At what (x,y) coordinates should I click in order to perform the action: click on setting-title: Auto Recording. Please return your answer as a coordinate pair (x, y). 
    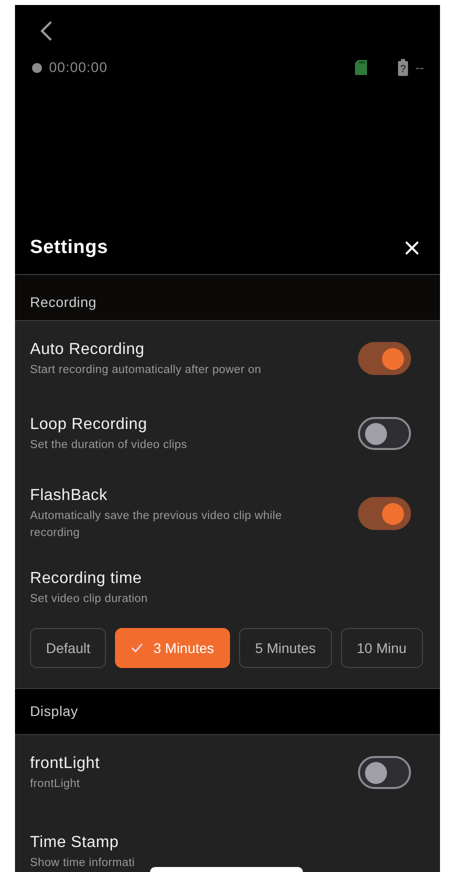
    Looking at the image, I should click on (88, 350).